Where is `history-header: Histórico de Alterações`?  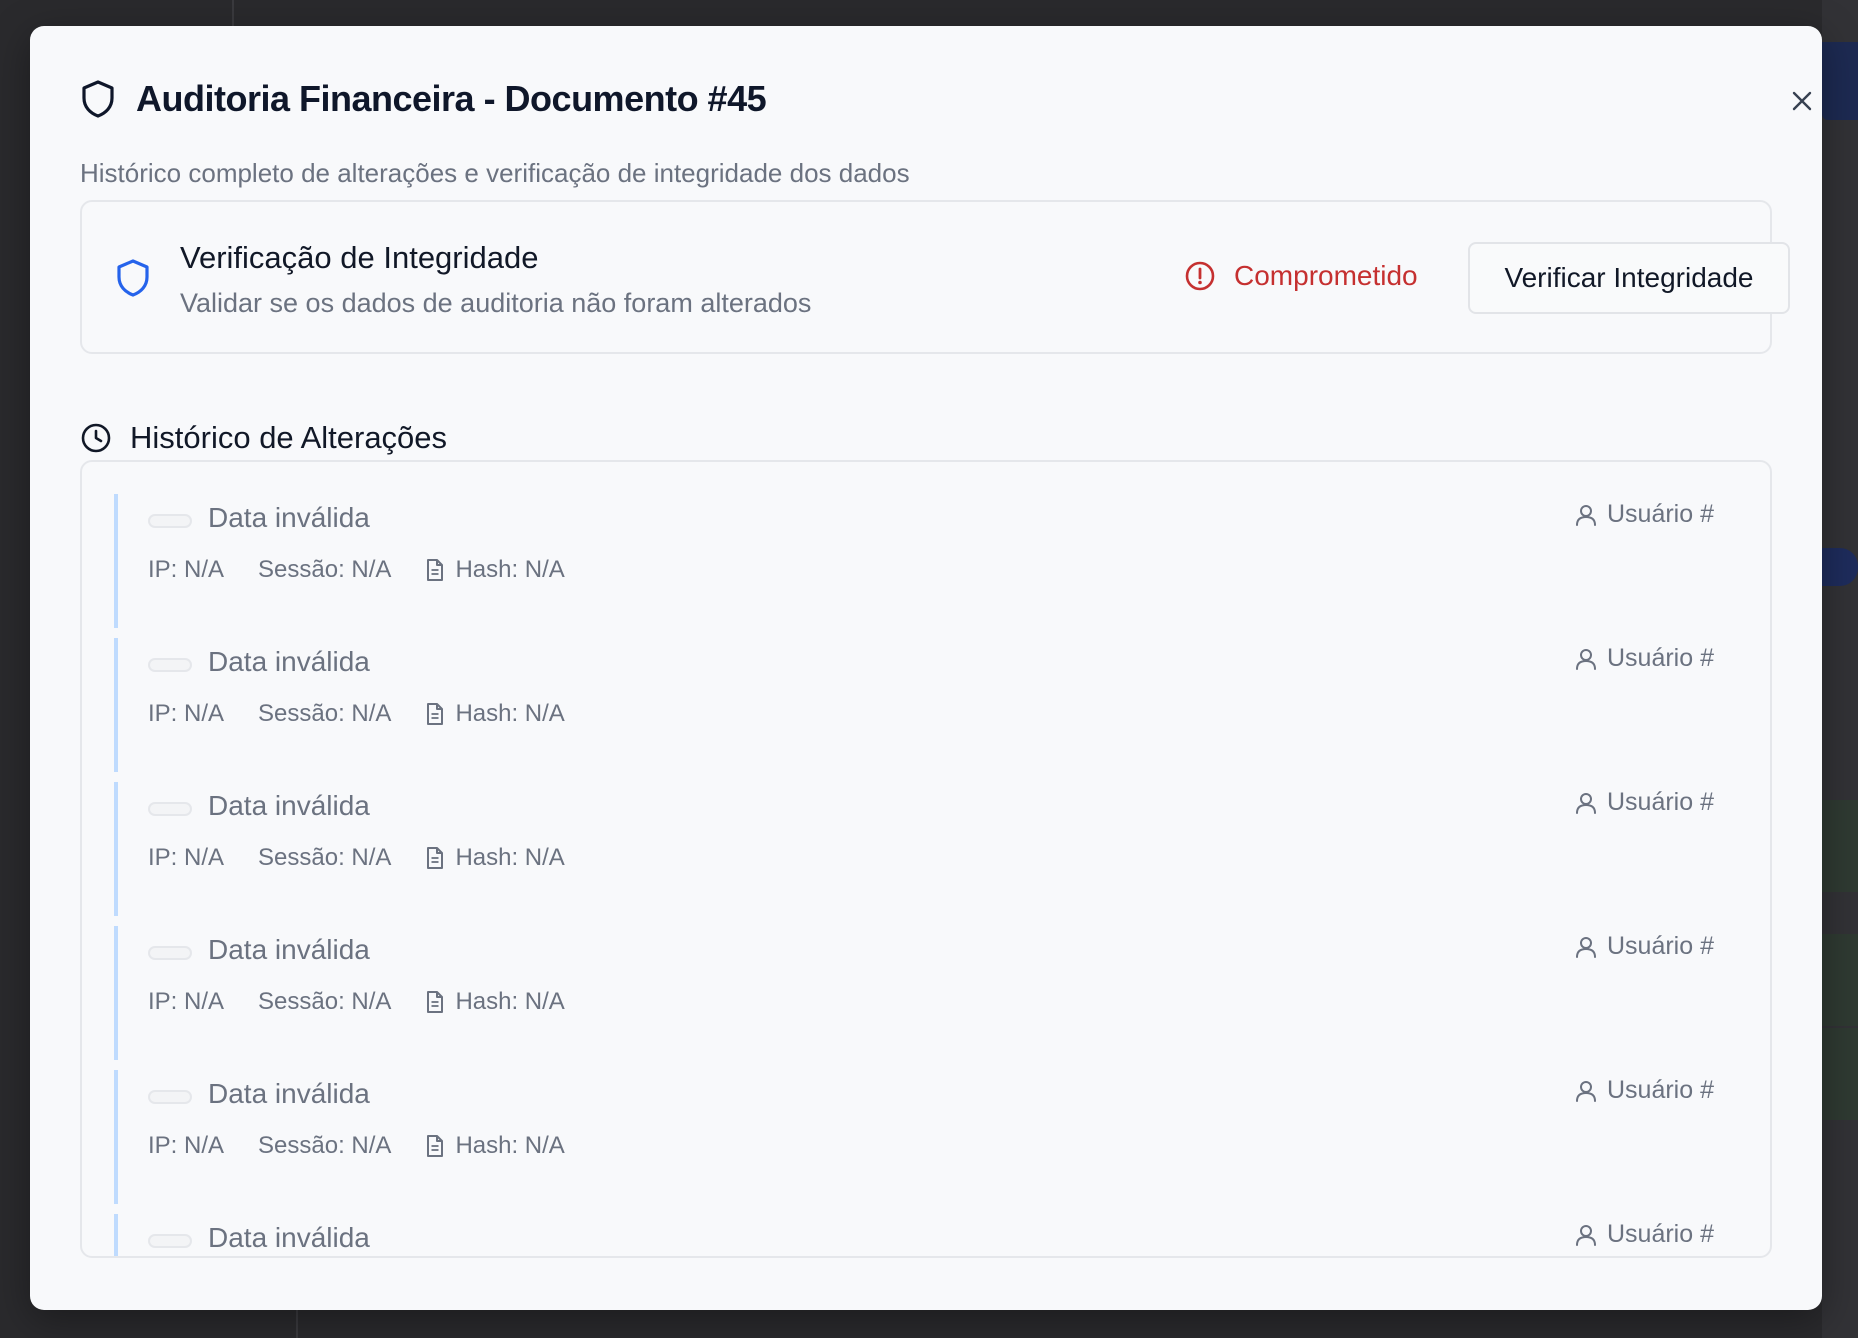
history-header: Histórico de Alterações is located at coordinates (263, 438).